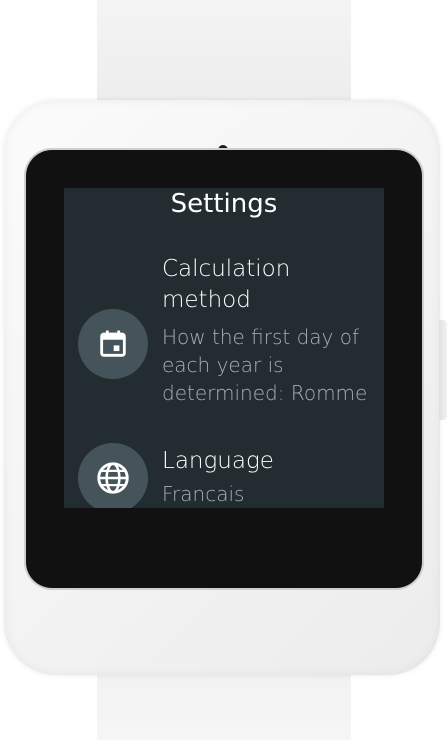  I want to click on settings-item-language: Language Francais, so click(224, 475).